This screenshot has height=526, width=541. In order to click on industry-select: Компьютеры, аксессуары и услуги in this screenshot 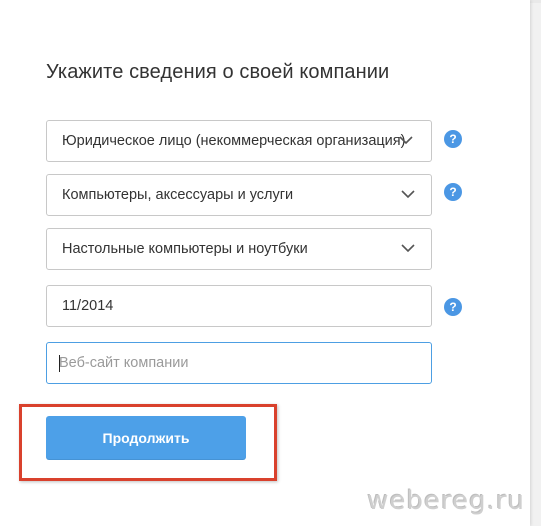, I will do `click(239, 195)`.